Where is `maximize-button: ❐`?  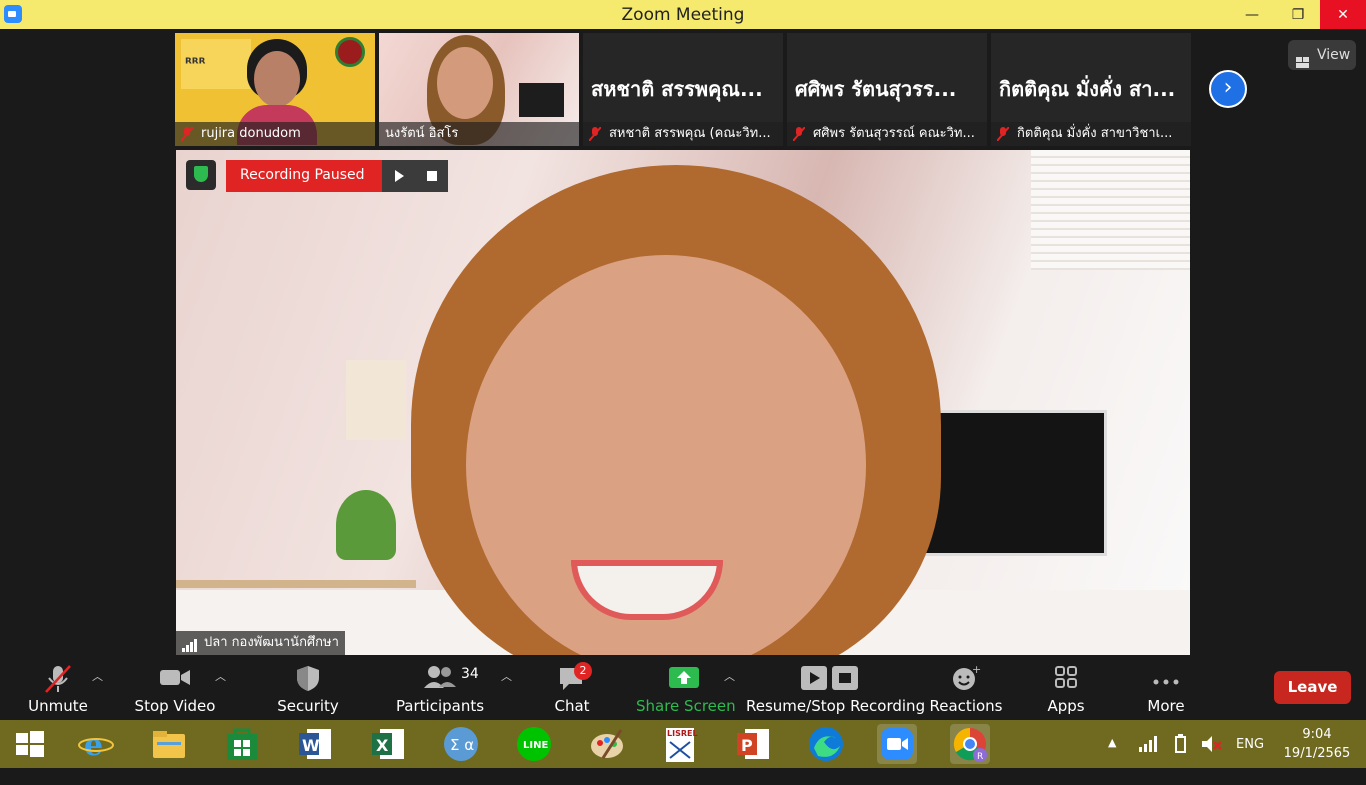
maximize-button: ❐ is located at coordinates (1298, 14).